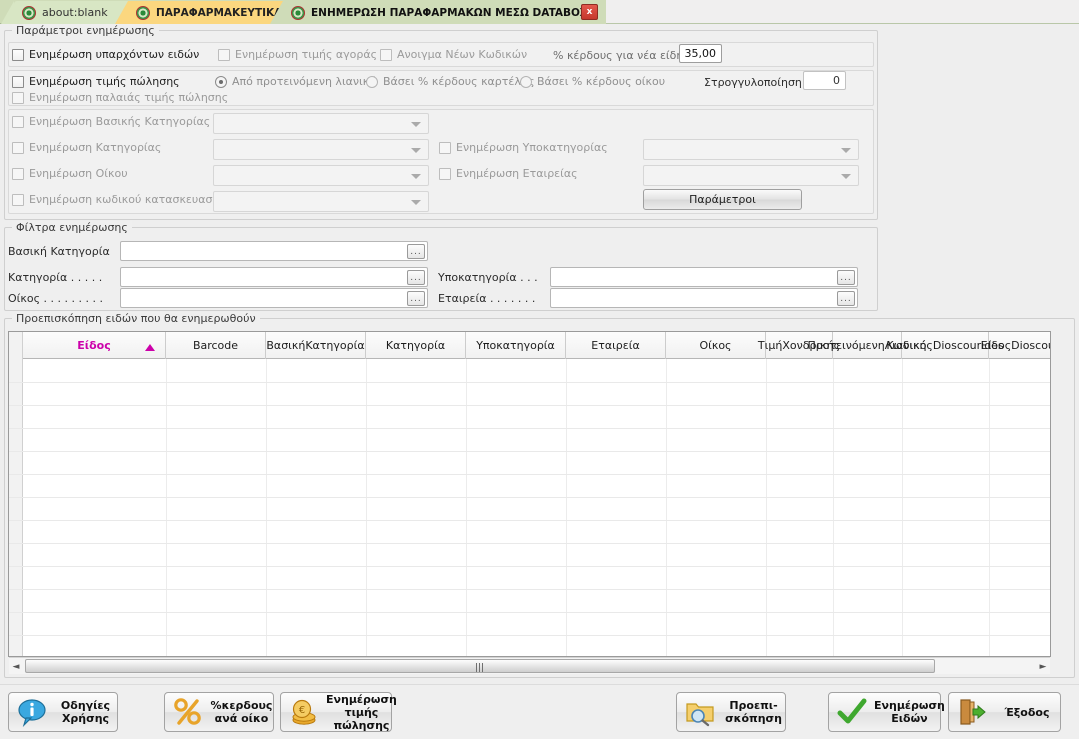 The image size is (1079, 739). Describe the element at coordinates (85, 712) in the screenshot. I see `help-button-label: Οδηγίες Χρήσης` at that location.